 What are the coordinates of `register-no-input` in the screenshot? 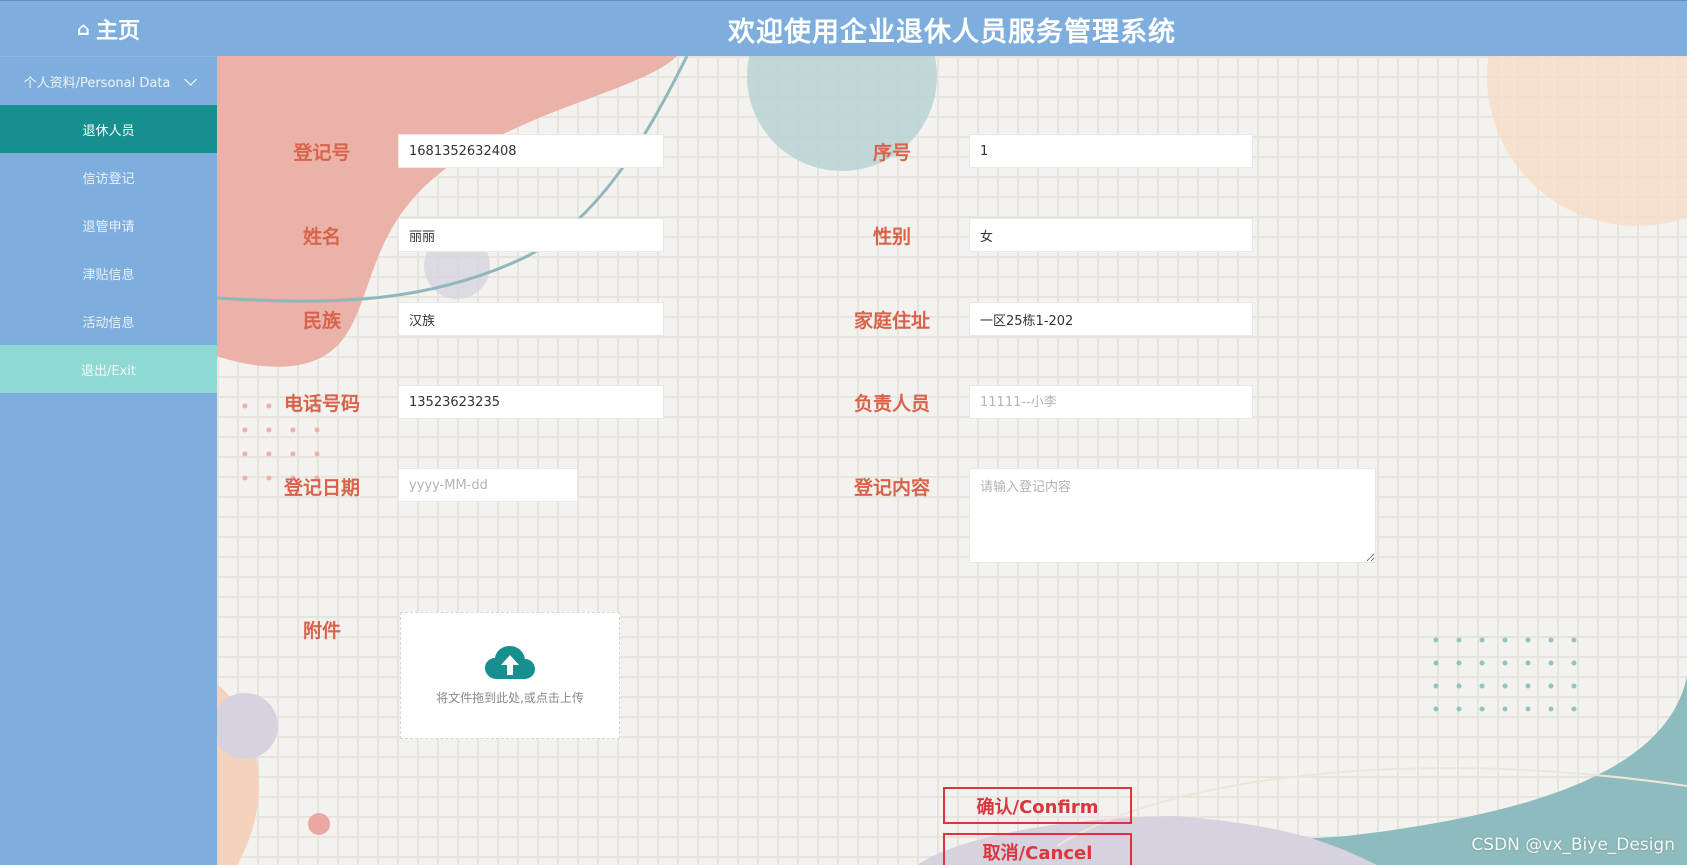 It's located at (531, 151).